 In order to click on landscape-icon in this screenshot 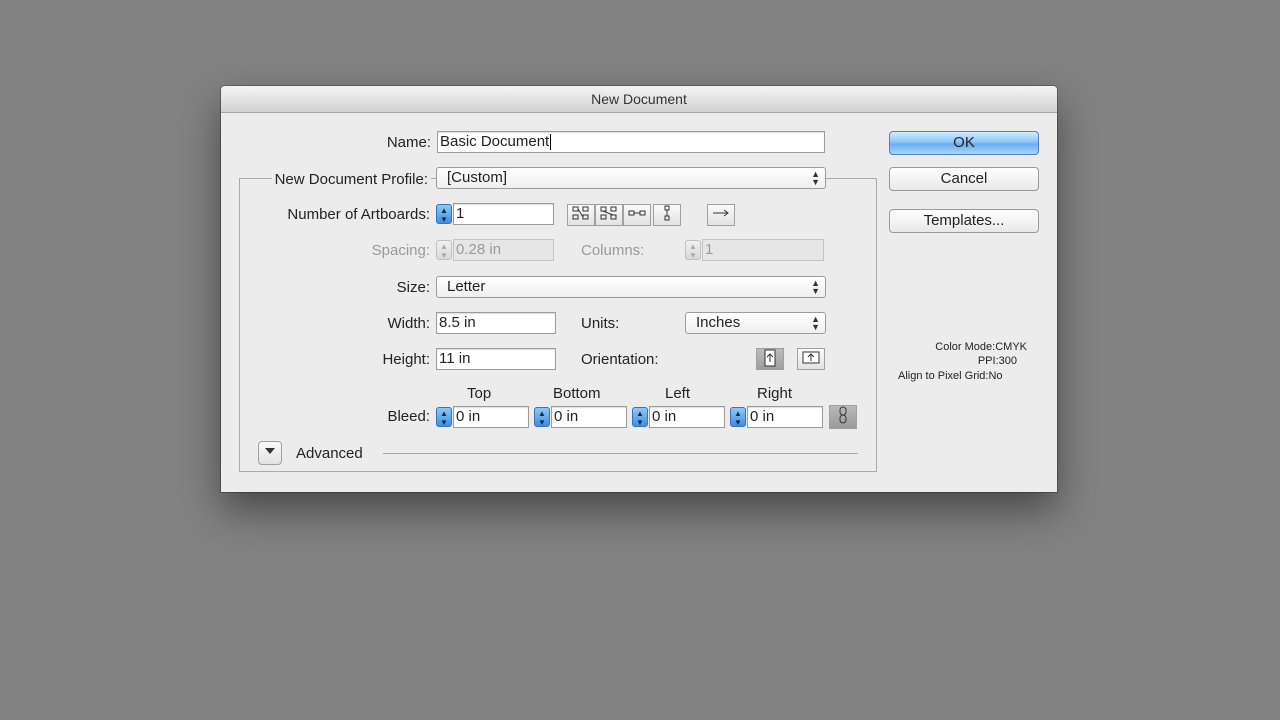, I will do `click(811, 359)`.